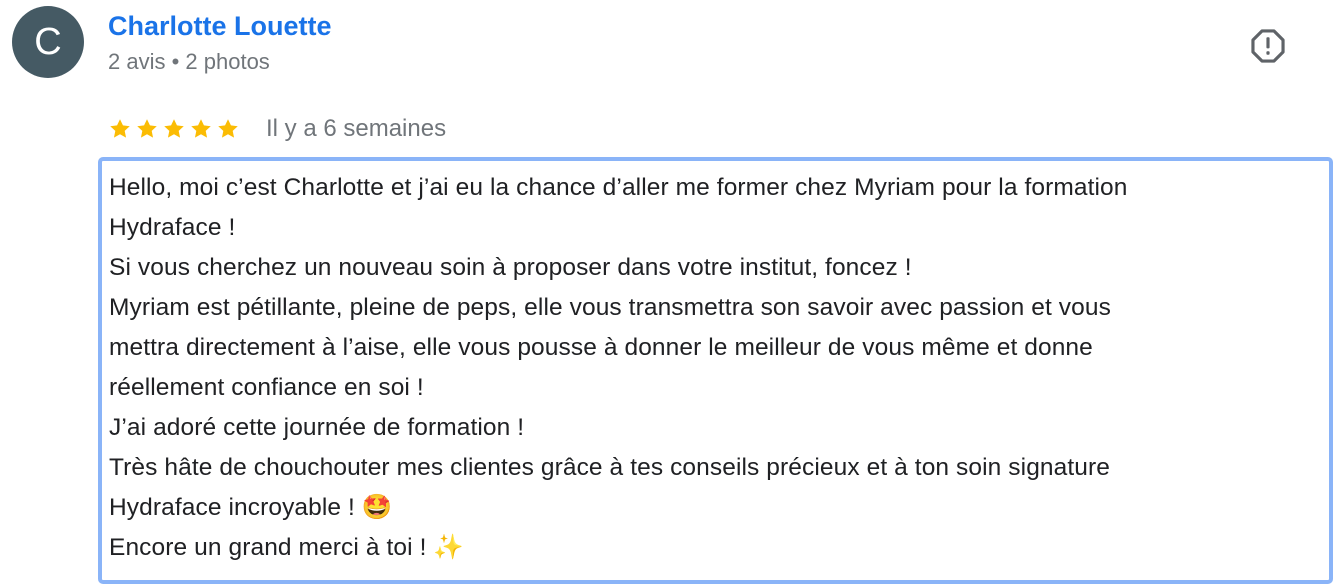 The width and height of the screenshot is (1334, 586). I want to click on review-text-line: réellement confiance en soi !, so click(266, 387).